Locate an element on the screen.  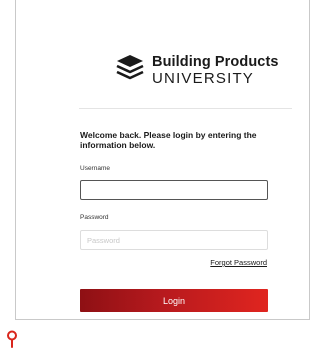
password-label: Password is located at coordinates (94, 217).